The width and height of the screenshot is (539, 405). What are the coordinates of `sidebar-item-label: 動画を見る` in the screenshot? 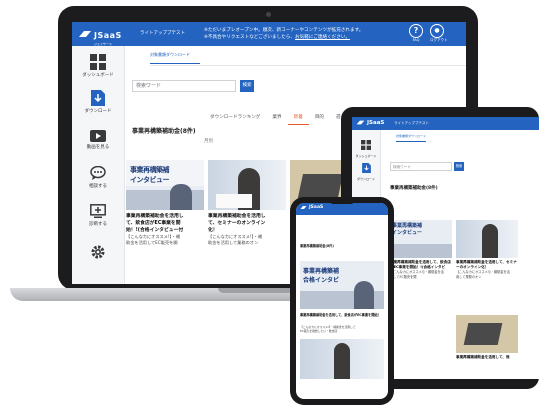 It's located at (98, 147).